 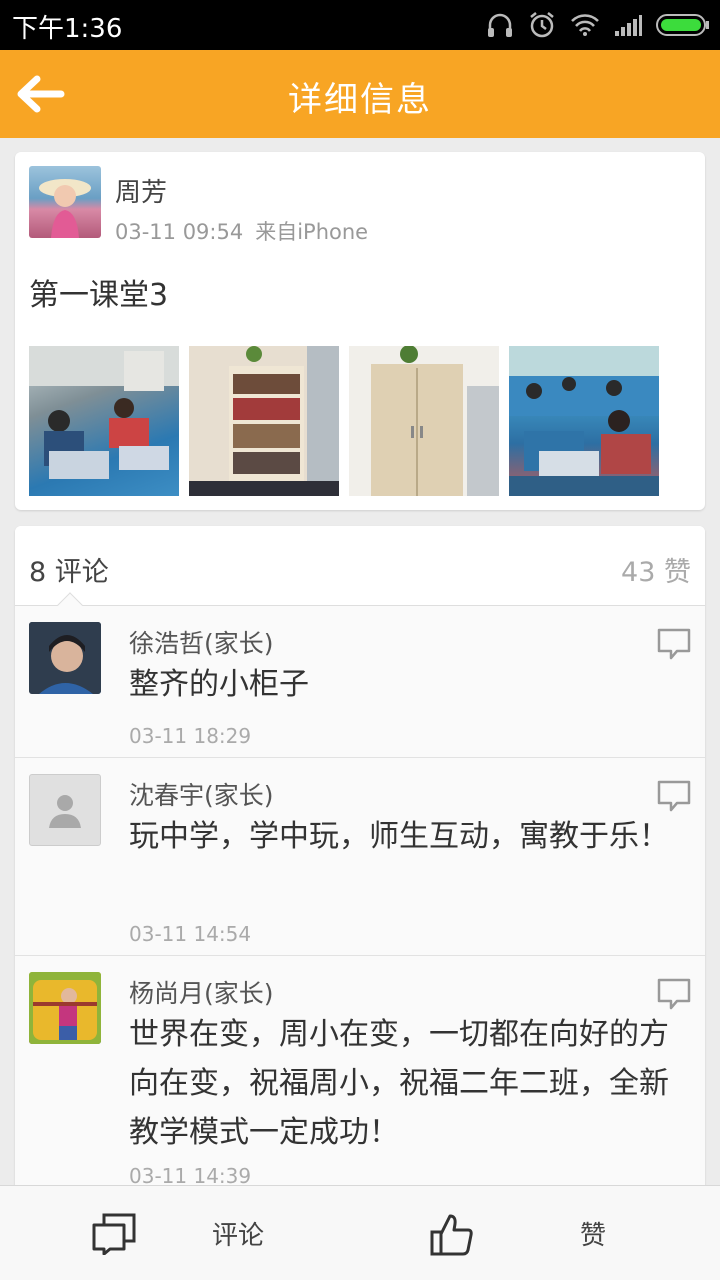 I want to click on alarm-icon, so click(x=542, y=25).